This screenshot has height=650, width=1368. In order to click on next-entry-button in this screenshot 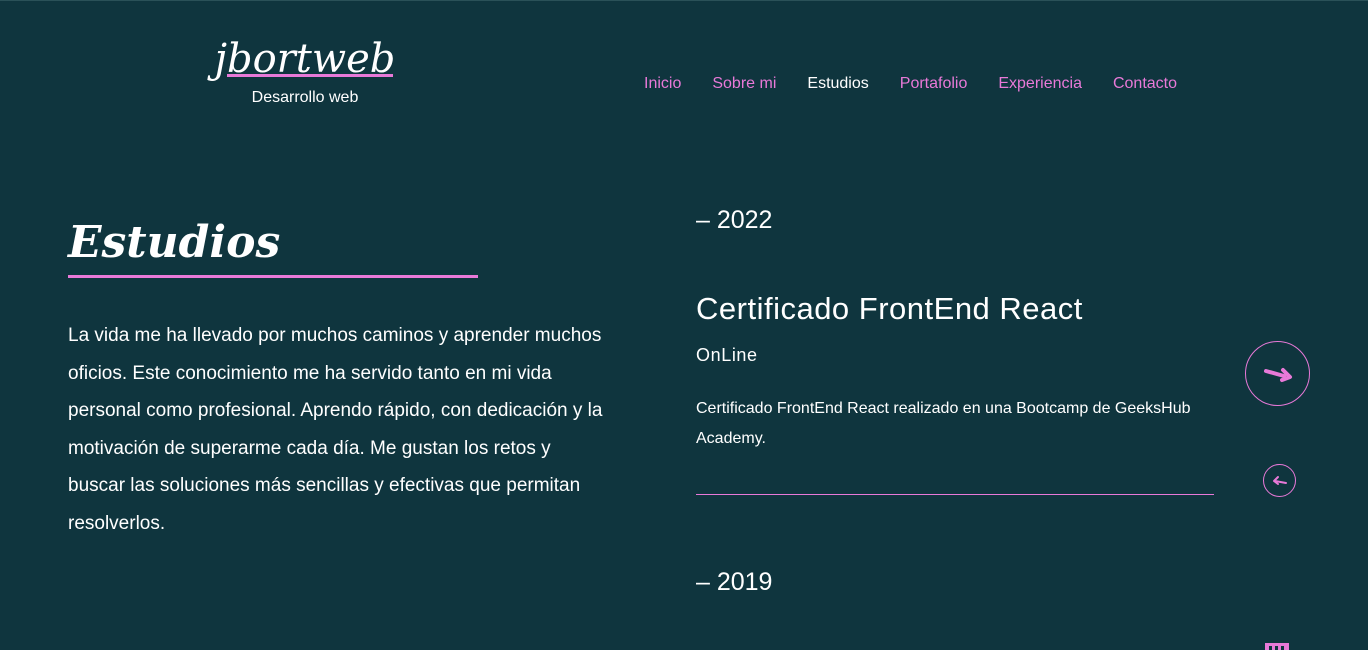, I will do `click(1277, 373)`.